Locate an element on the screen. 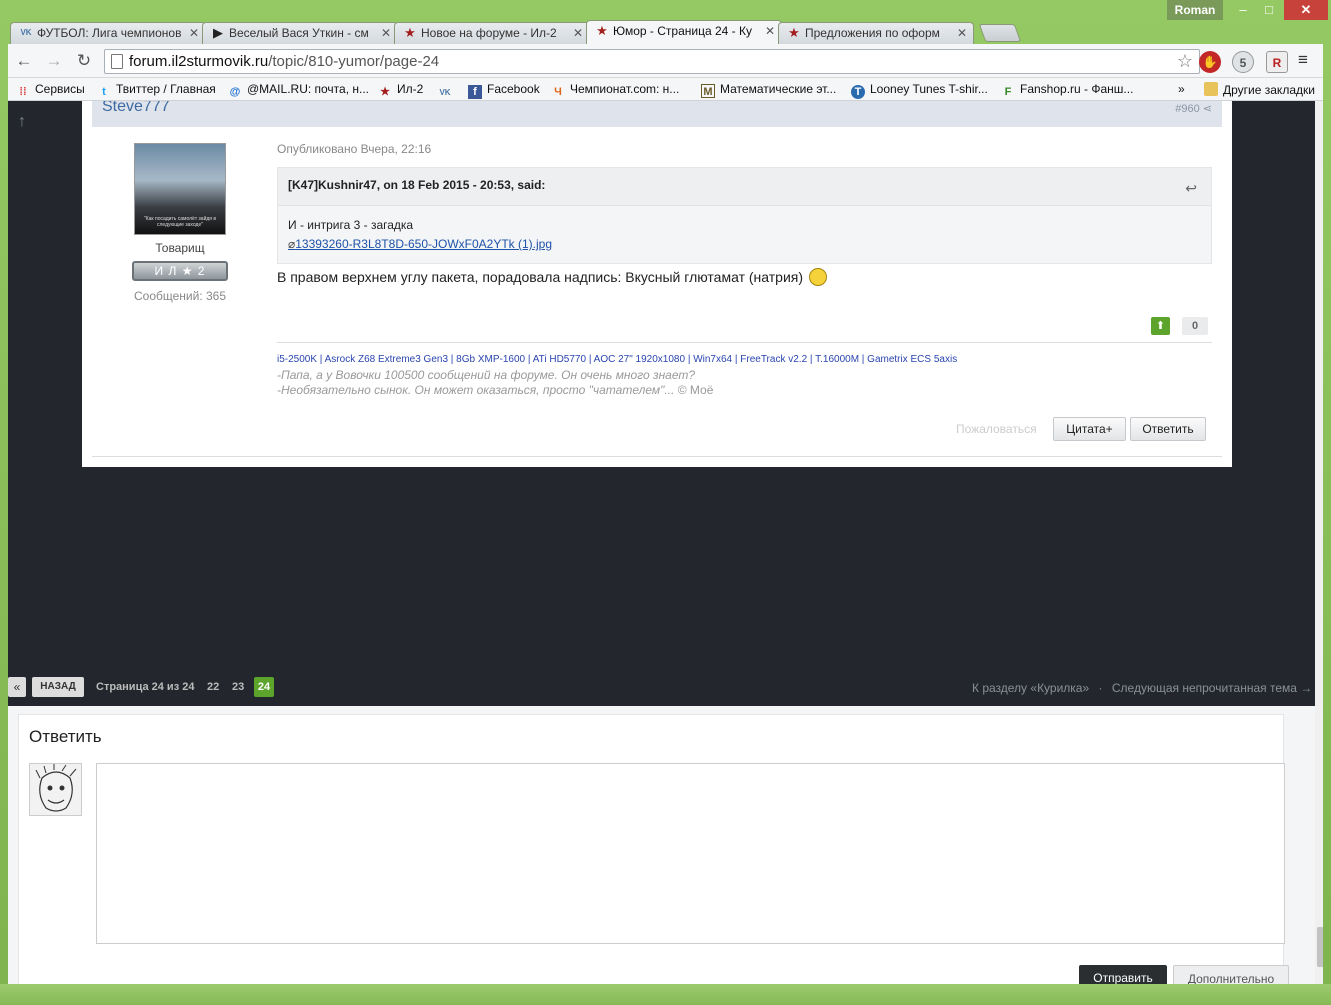 The image size is (1331, 1005). tab-title: Юмор - Страница 24 - Ку is located at coordinates (682, 31).